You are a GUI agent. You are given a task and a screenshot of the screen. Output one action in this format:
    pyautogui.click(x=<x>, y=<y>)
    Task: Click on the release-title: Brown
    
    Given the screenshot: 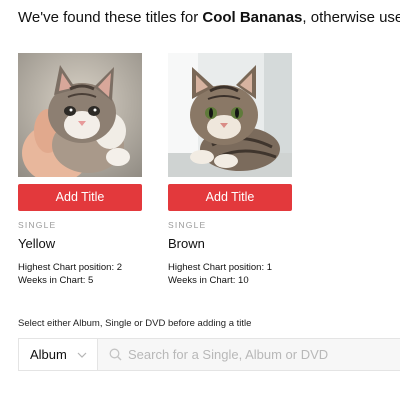 What is the action you would take?
    pyautogui.click(x=186, y=243)
    